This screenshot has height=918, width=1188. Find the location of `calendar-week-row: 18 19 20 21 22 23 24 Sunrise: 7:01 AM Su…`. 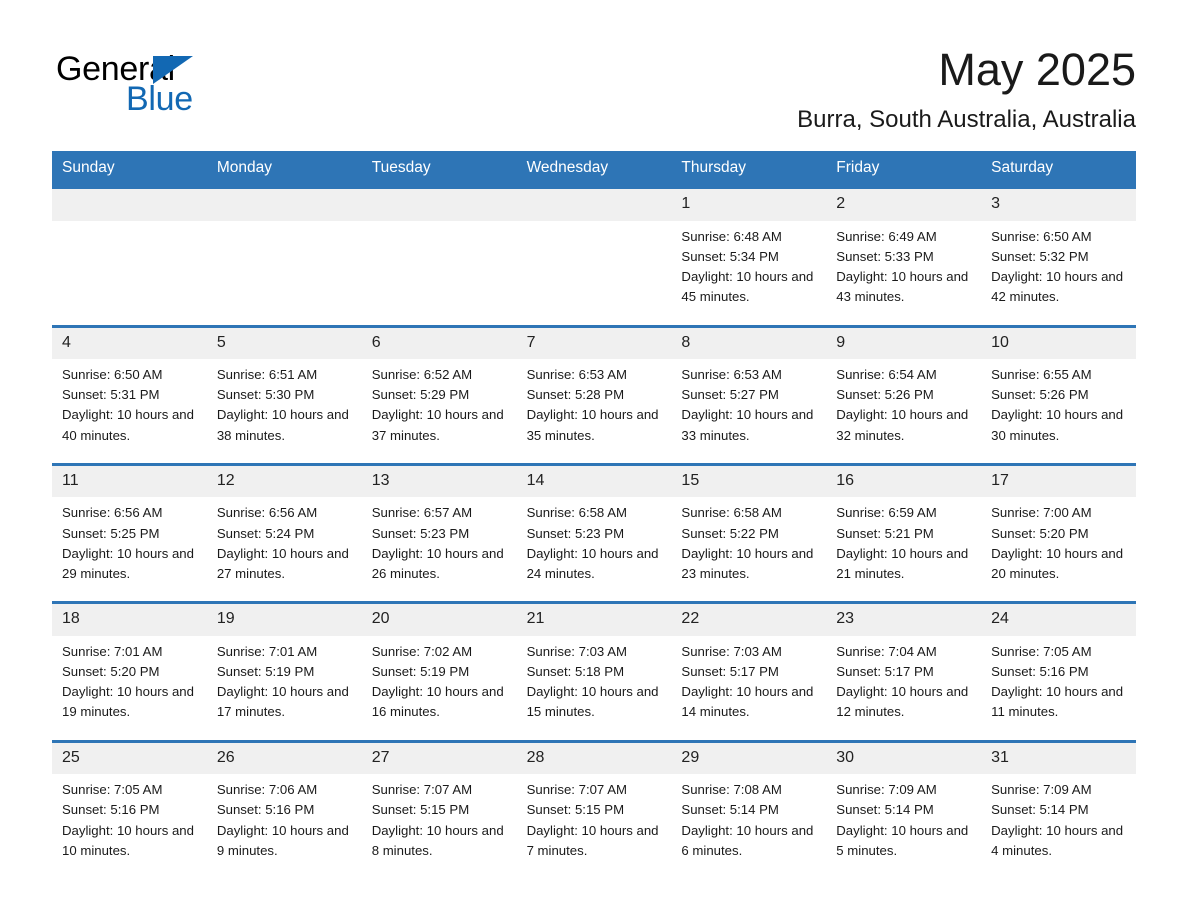

calendar-week-row: 18 19 20 21 22 23 24 Sunrise: 7:01 AM Su… is located at coordinates (594, 670).